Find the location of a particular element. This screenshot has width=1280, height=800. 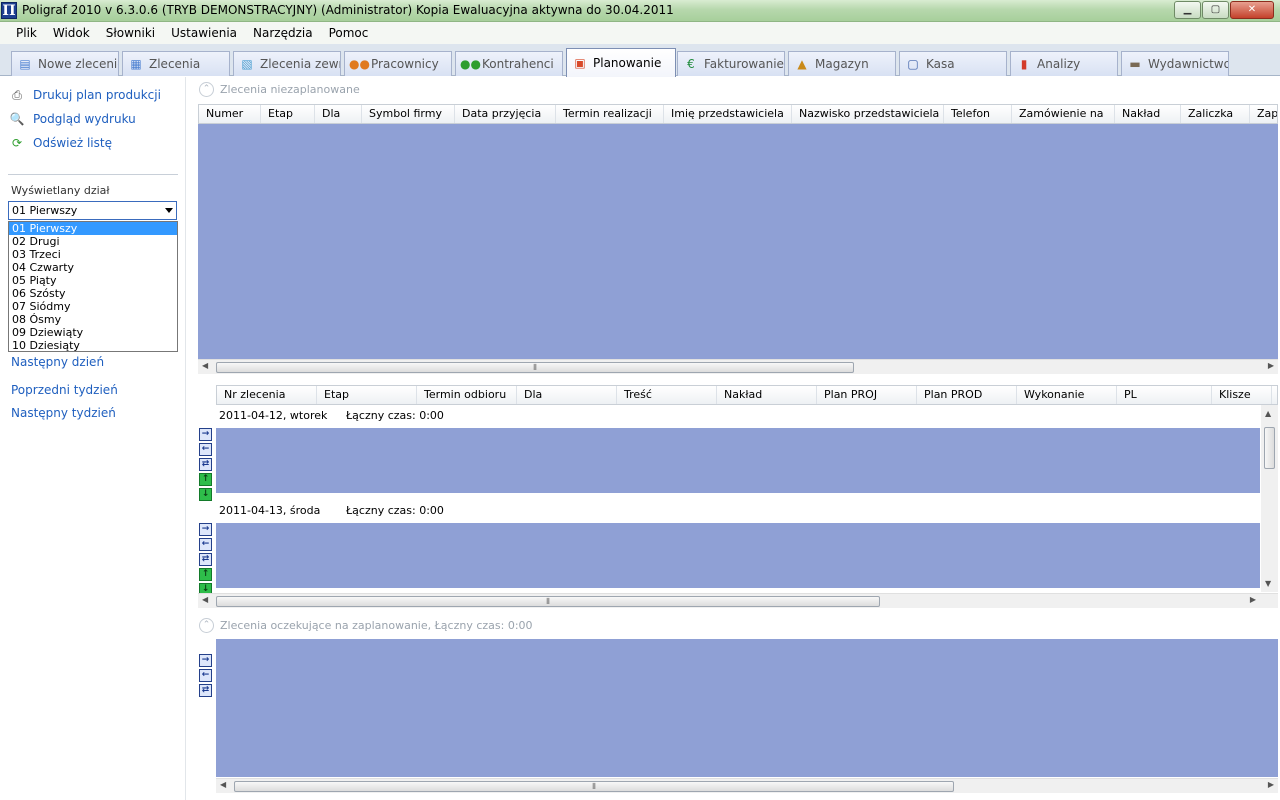

department-option: 09 Dziewiąty is located at coordinates (93, 332).